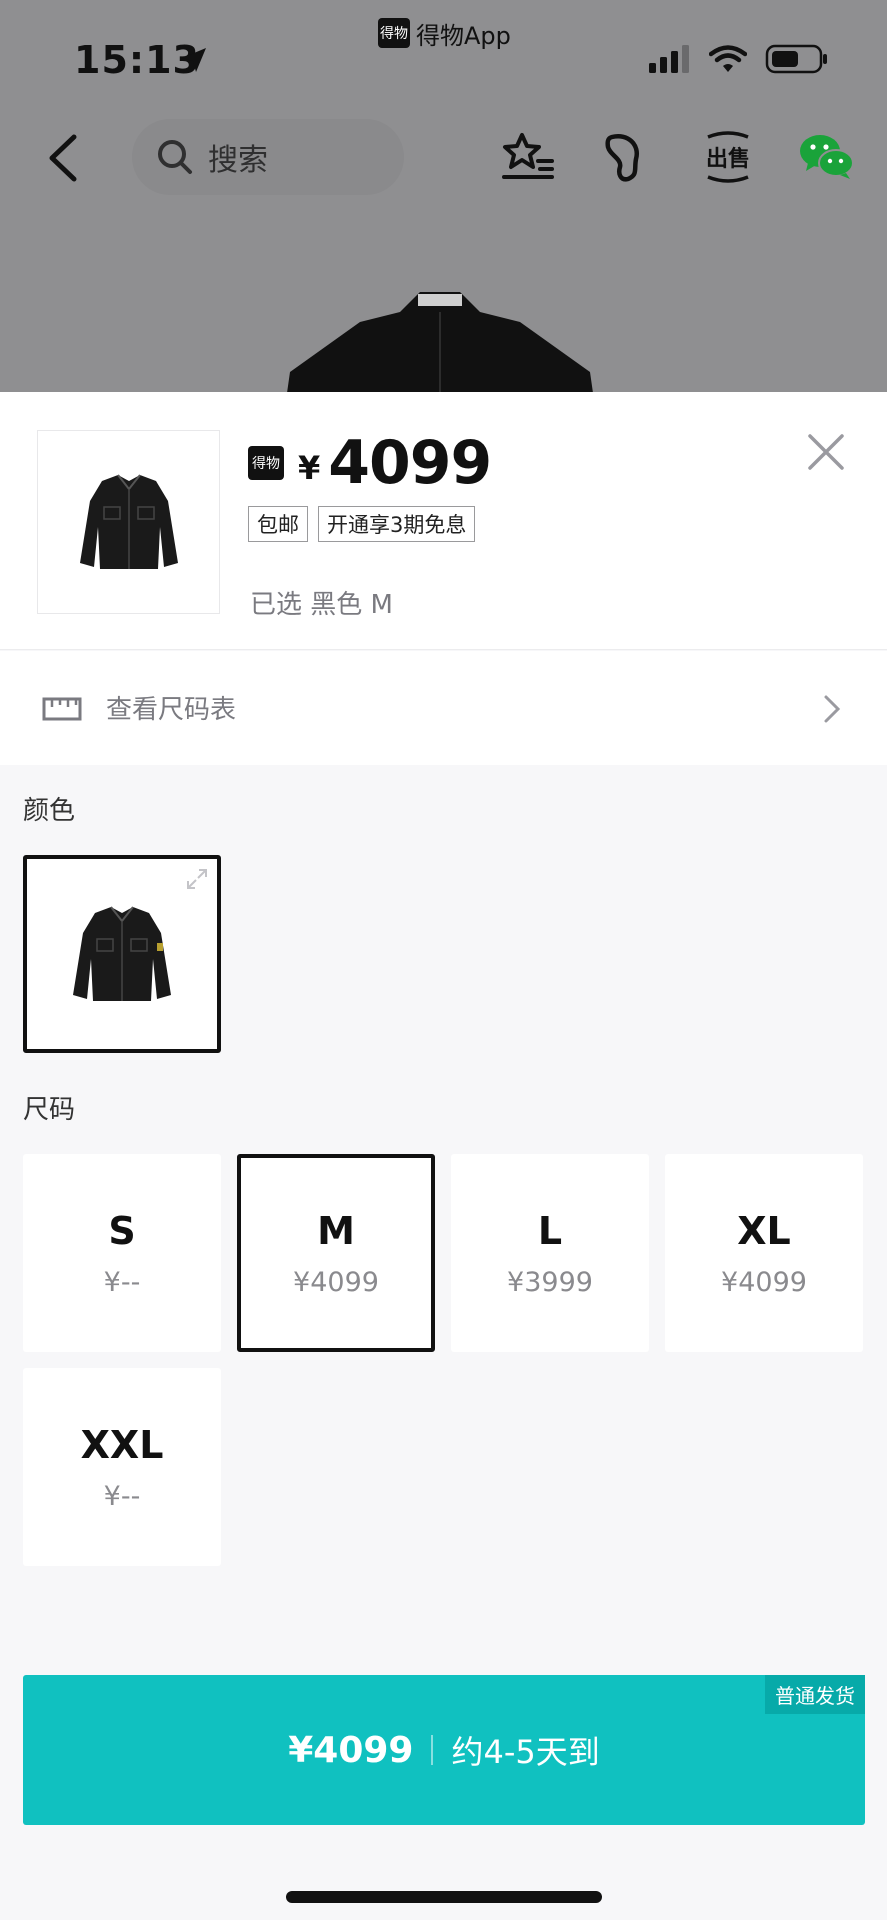 The image size is (887, 1920). What do you see at coordinates (443, 708) in the screenshot?
I see `size-chart-row: 查看尺码表` at bounding box center [443, 708].